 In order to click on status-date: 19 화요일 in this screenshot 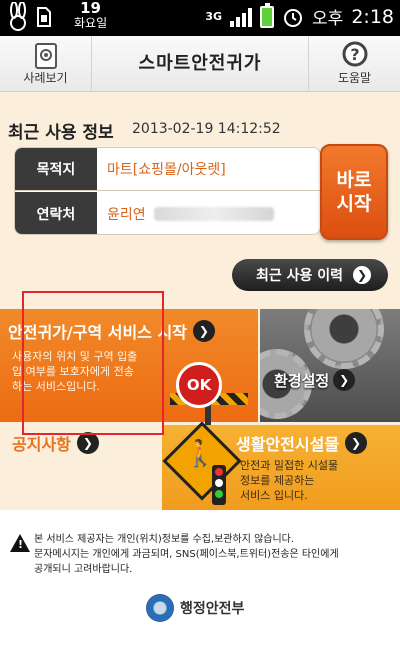, I will do `click(90, 16)`.